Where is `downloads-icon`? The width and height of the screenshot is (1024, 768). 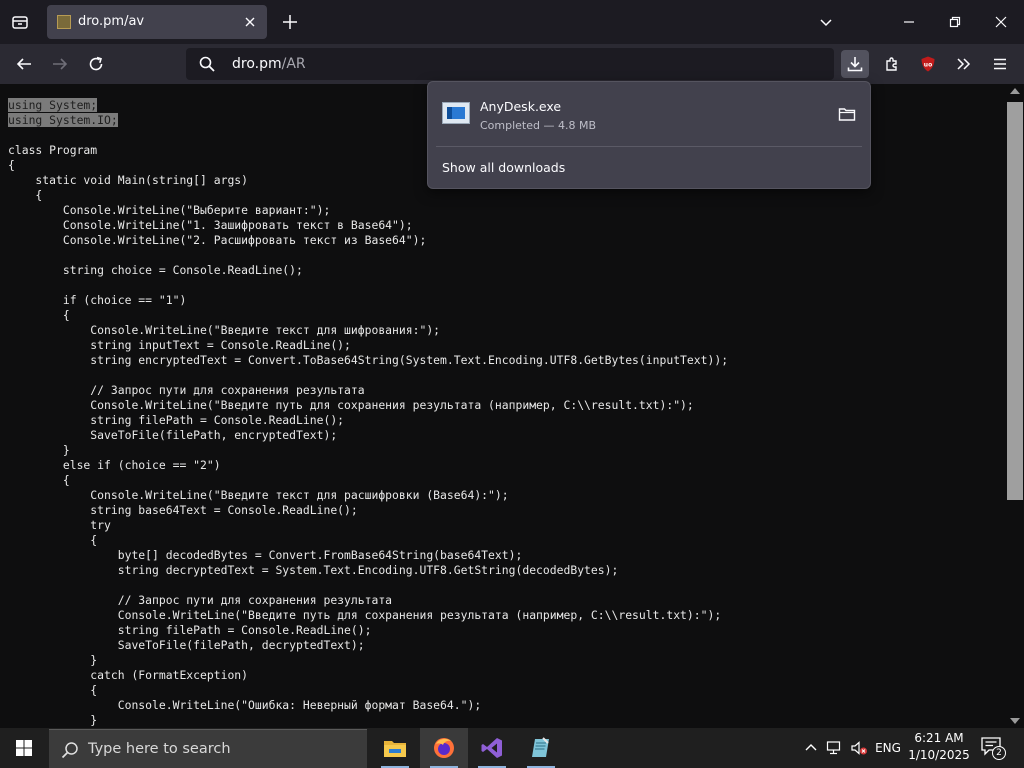
downloads-icon is located at coordinates (855, 64).